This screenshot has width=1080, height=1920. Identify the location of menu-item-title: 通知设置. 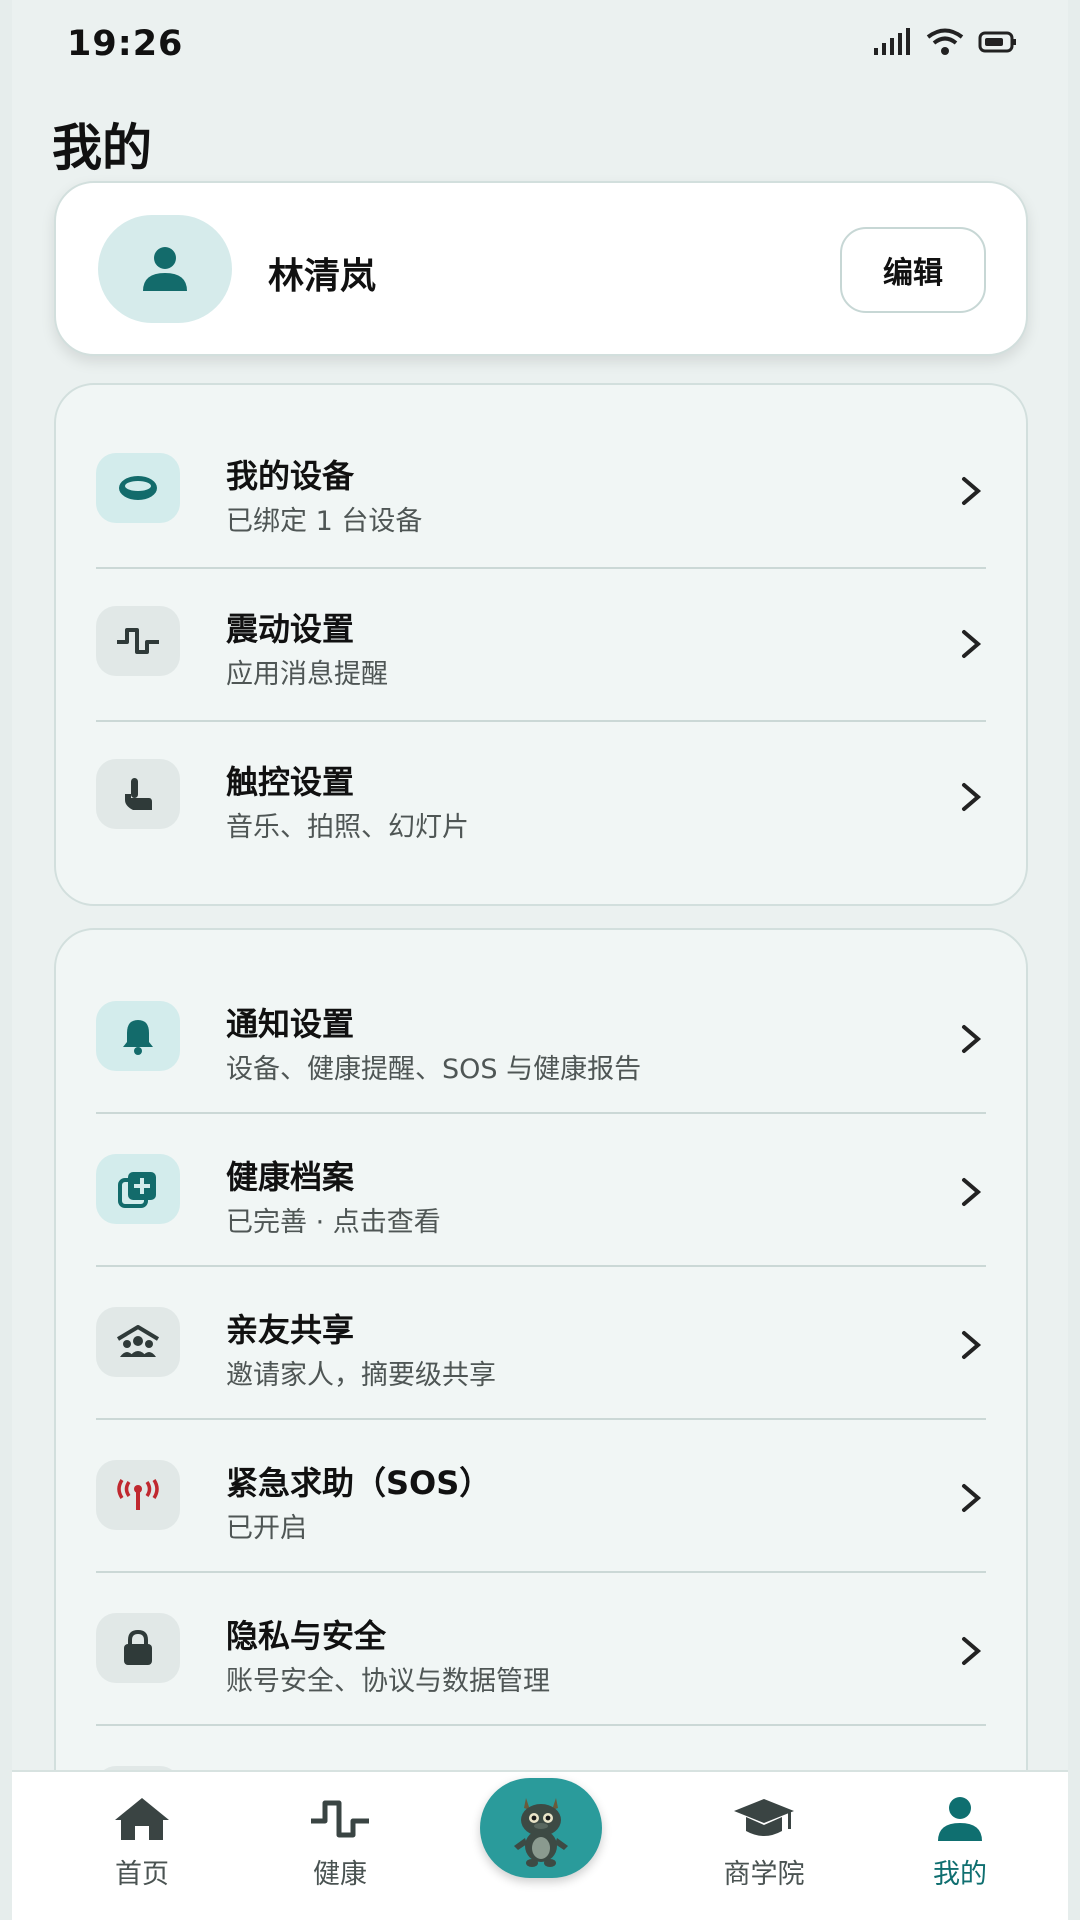
(290, 1024).